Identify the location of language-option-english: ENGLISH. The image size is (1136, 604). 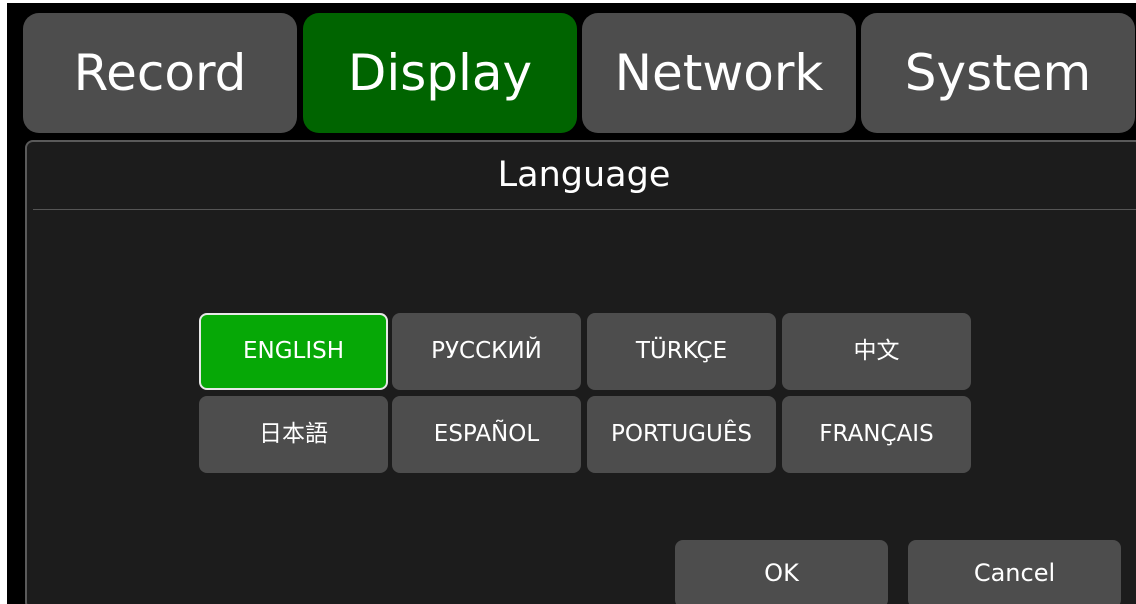
(293, 351).